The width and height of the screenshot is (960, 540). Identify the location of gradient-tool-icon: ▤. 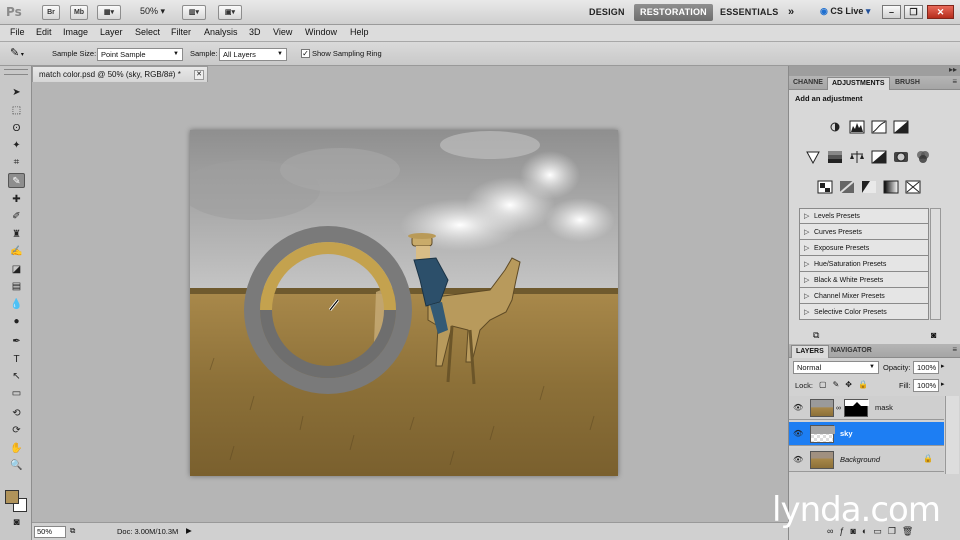
(16, 286).